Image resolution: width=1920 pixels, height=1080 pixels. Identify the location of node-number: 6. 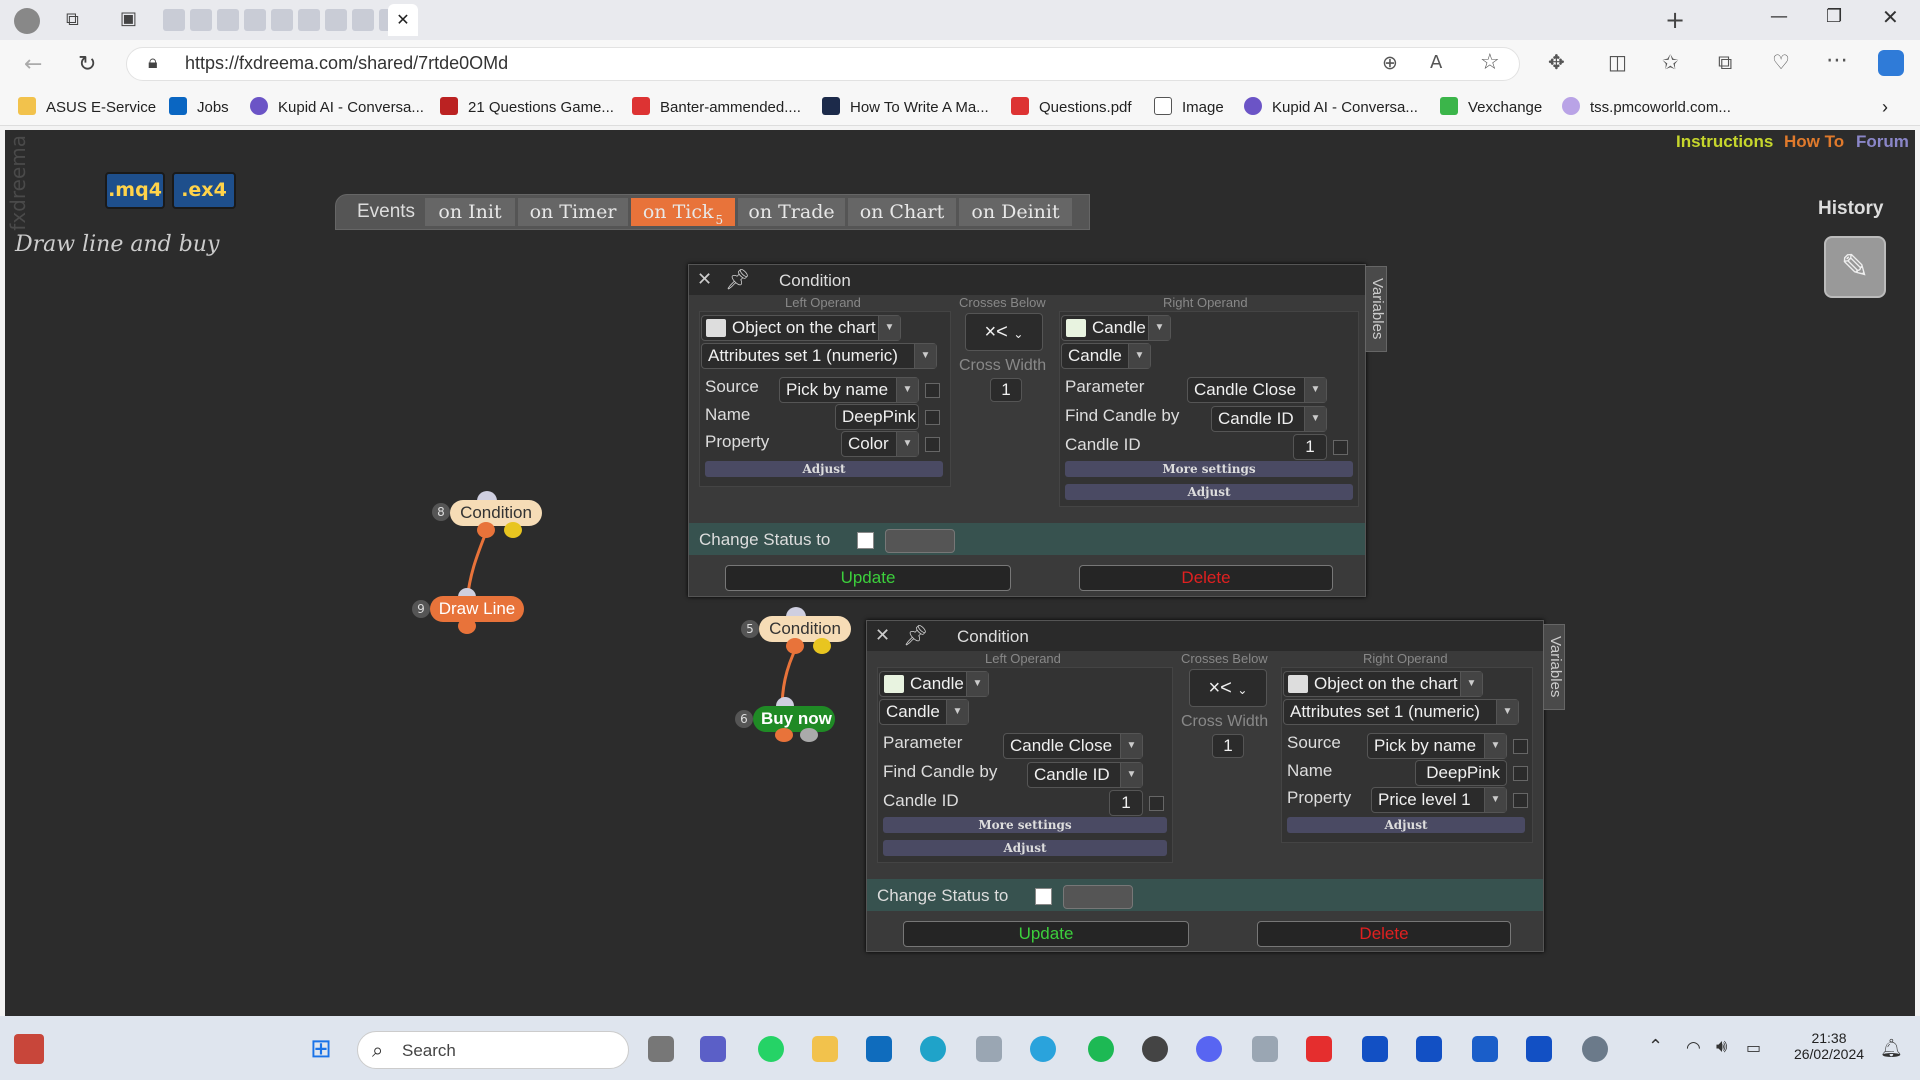
(744, 719).